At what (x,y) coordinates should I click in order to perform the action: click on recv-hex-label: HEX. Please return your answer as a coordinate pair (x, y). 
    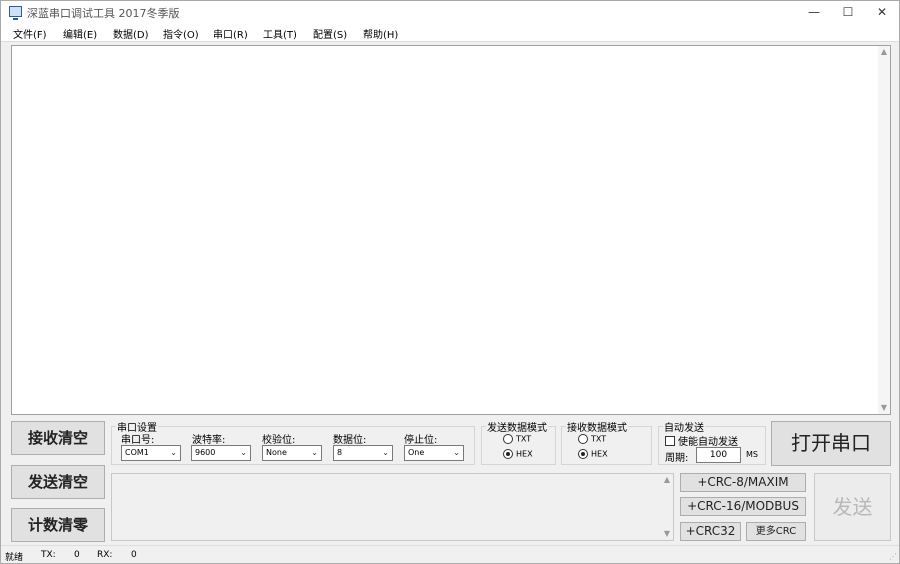
    Looking at the image, I should click on (599, 454).